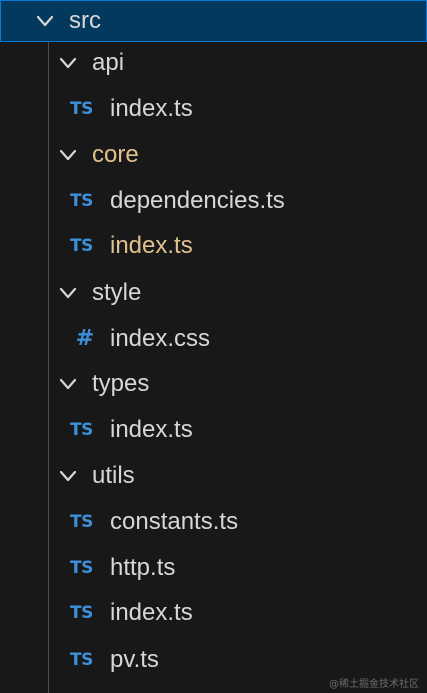 This screenshot has height=693, width=427. What do you see at coordinates (121, 383) in the screenshot?
I see `folder-label: types` at bounding box center [121, 383].